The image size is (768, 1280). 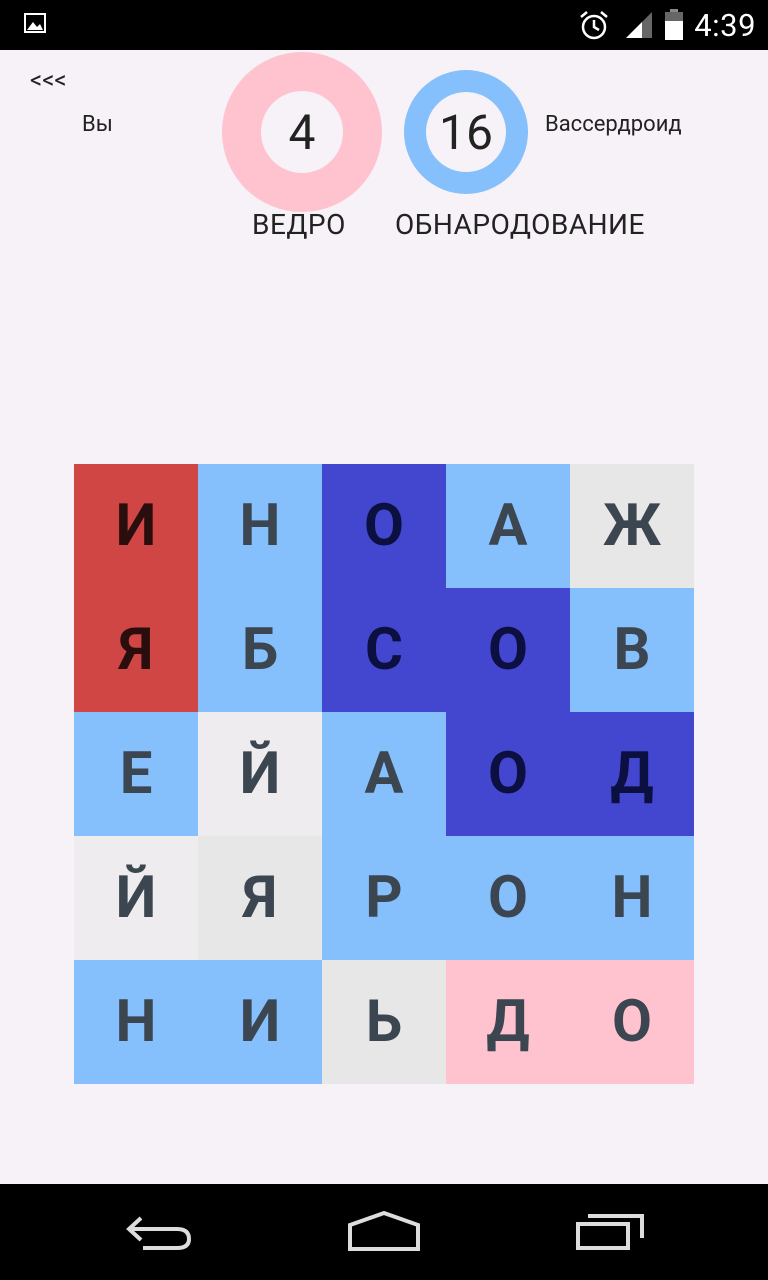 I want to click on navigation-bar, so click(x=384, y=1232).